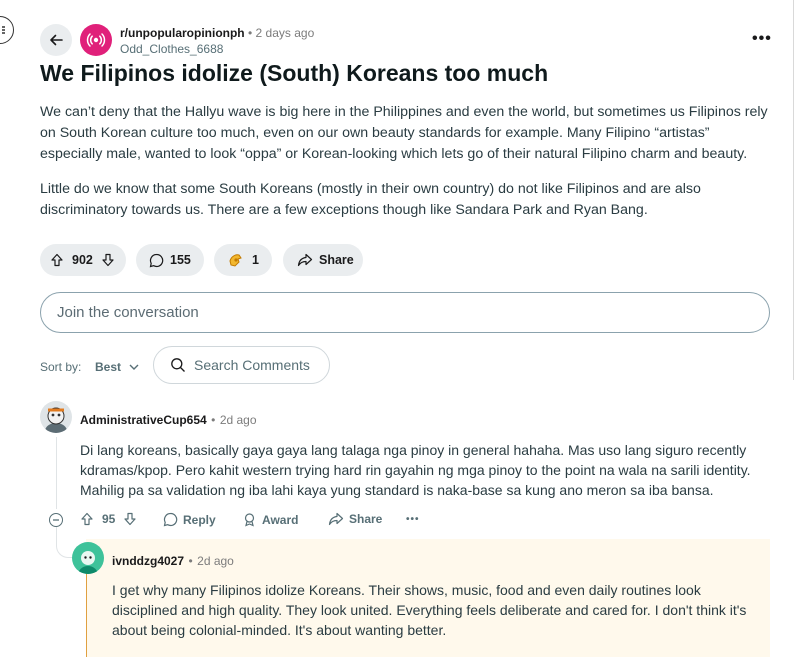  I want to click on share-comment-label: Share, so click(366, 519).